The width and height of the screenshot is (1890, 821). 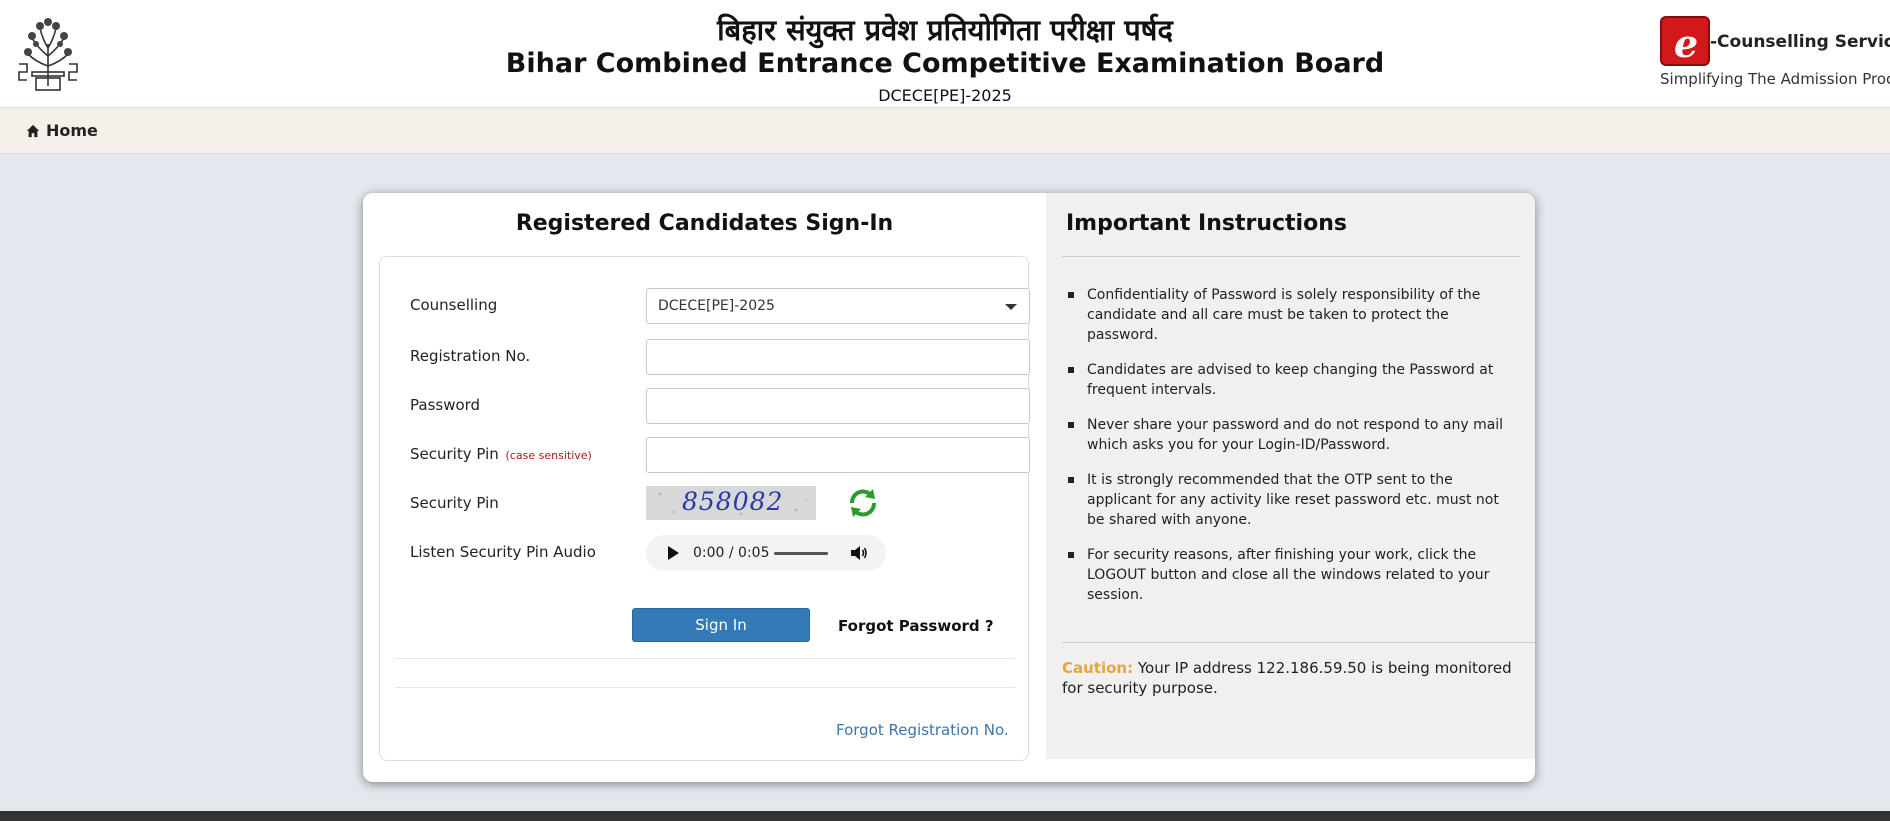 What do you see at coordinates (945, 131) in the screenshot?
I see `top-nav: Home` at bounding box center [945, 131].